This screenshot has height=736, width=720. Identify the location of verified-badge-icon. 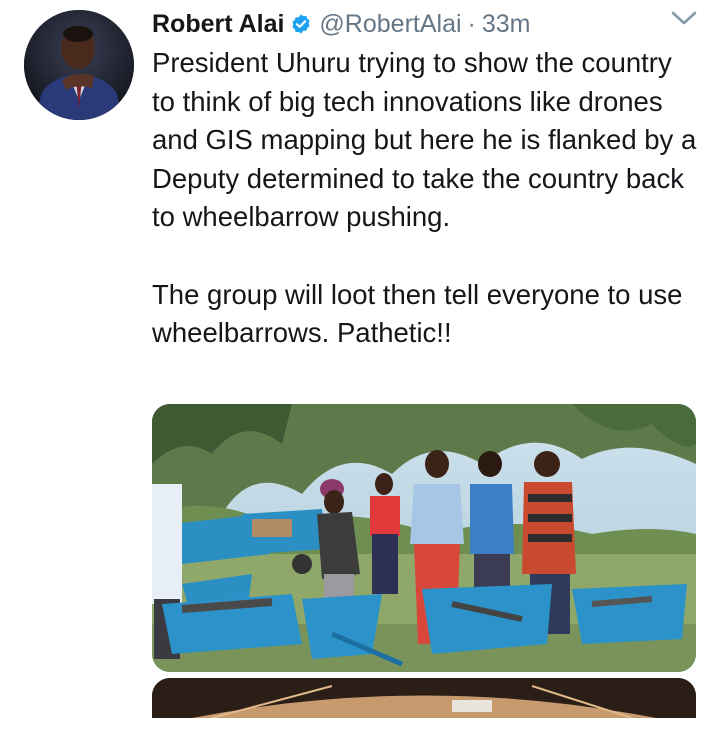
(301, 24).